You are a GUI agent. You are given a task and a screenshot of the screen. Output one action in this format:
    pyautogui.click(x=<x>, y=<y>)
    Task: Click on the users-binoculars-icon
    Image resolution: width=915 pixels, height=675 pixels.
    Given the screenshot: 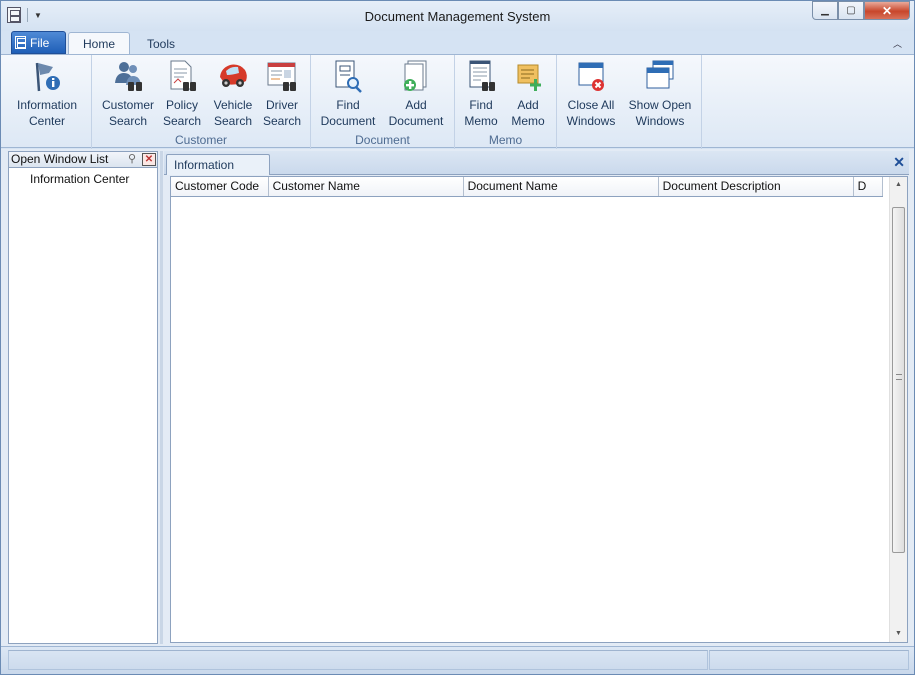 What is the action you would take?
    pyautogui.click(x=128, y=76)
    